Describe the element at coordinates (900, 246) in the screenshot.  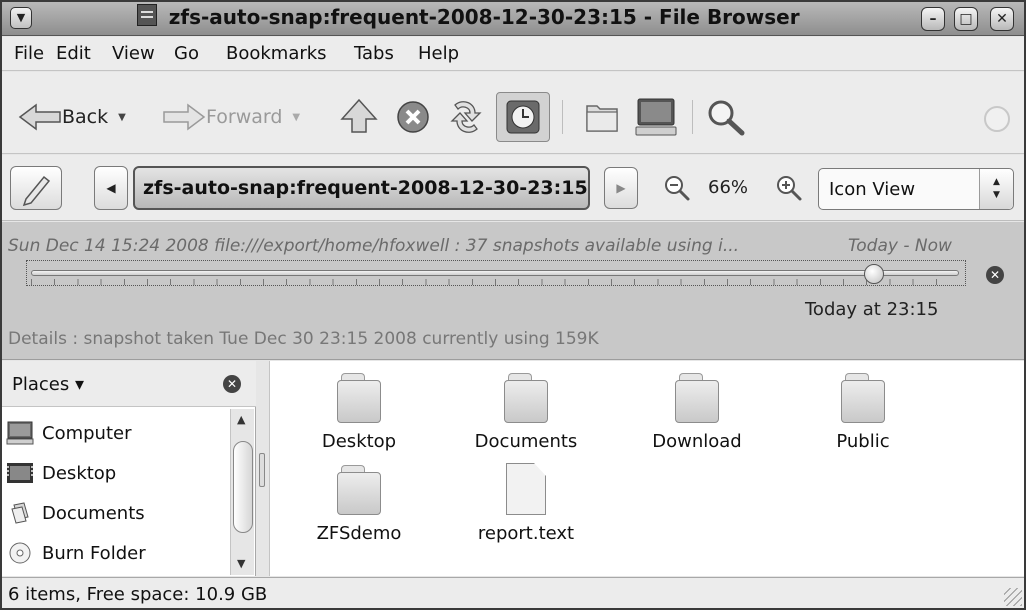
I see `snapshot-range: Today - Now` at that location.